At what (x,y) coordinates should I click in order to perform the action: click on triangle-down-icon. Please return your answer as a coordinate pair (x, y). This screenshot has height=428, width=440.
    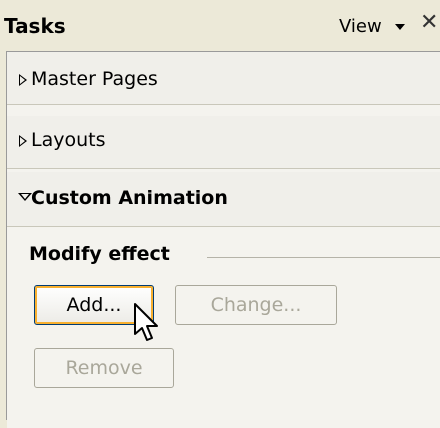
    Looking at the image, I should click on (25, 197).